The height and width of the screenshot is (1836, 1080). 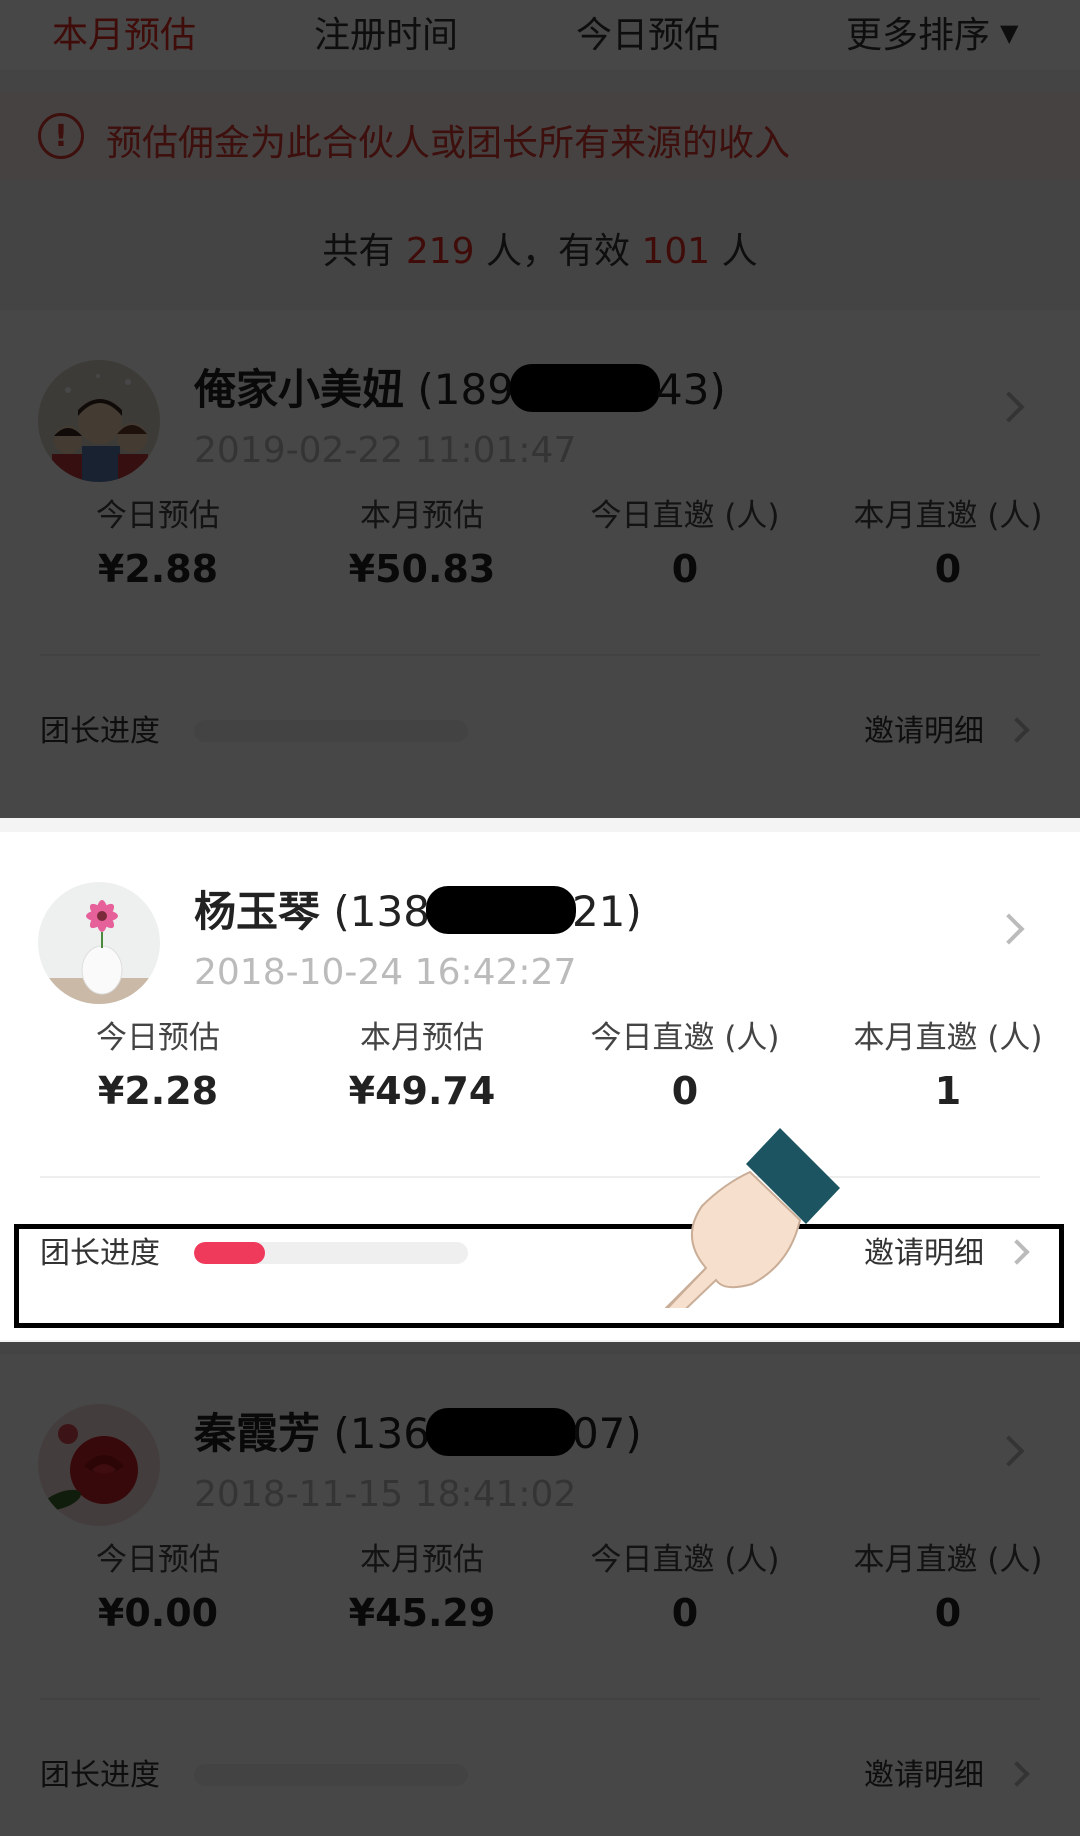 I want to click on summary-suffix: 人, so click(x=739, y=251).